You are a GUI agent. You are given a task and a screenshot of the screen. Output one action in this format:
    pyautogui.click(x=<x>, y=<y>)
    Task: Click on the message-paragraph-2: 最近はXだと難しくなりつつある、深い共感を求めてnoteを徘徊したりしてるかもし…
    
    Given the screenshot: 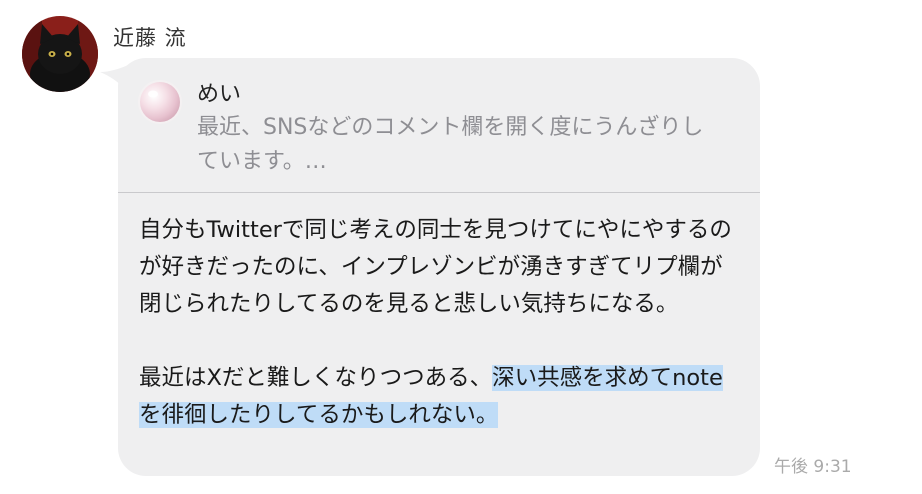 What is the action you would take?
    pyautogui.click(x=439, y=397)
    